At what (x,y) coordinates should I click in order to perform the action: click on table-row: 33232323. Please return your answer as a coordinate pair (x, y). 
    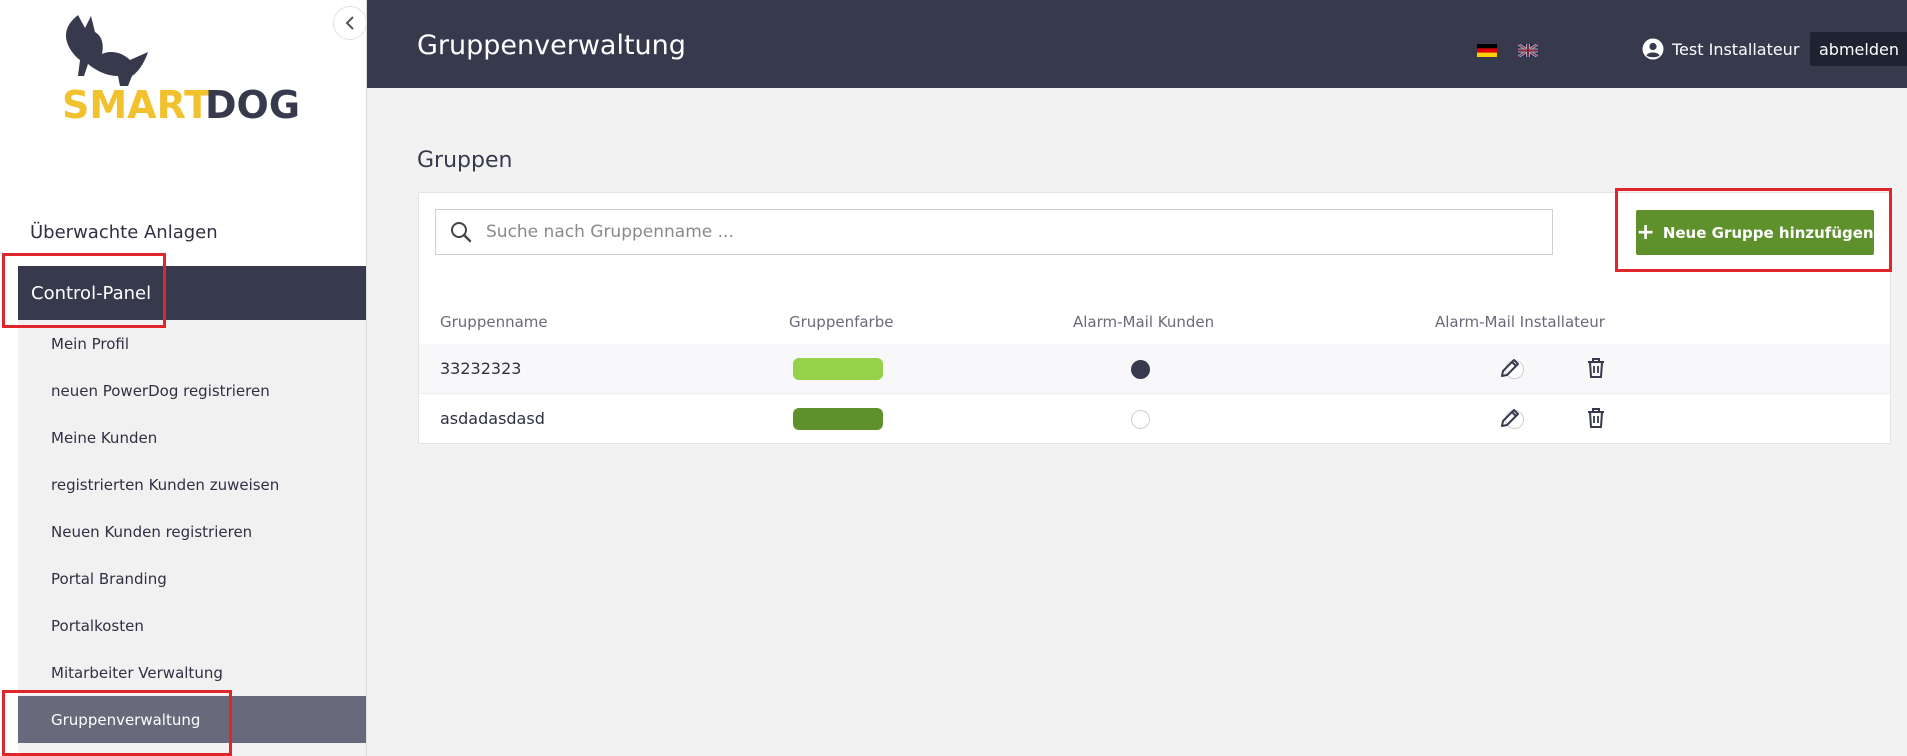
    Looking at the image, I should click on (1154, 368).